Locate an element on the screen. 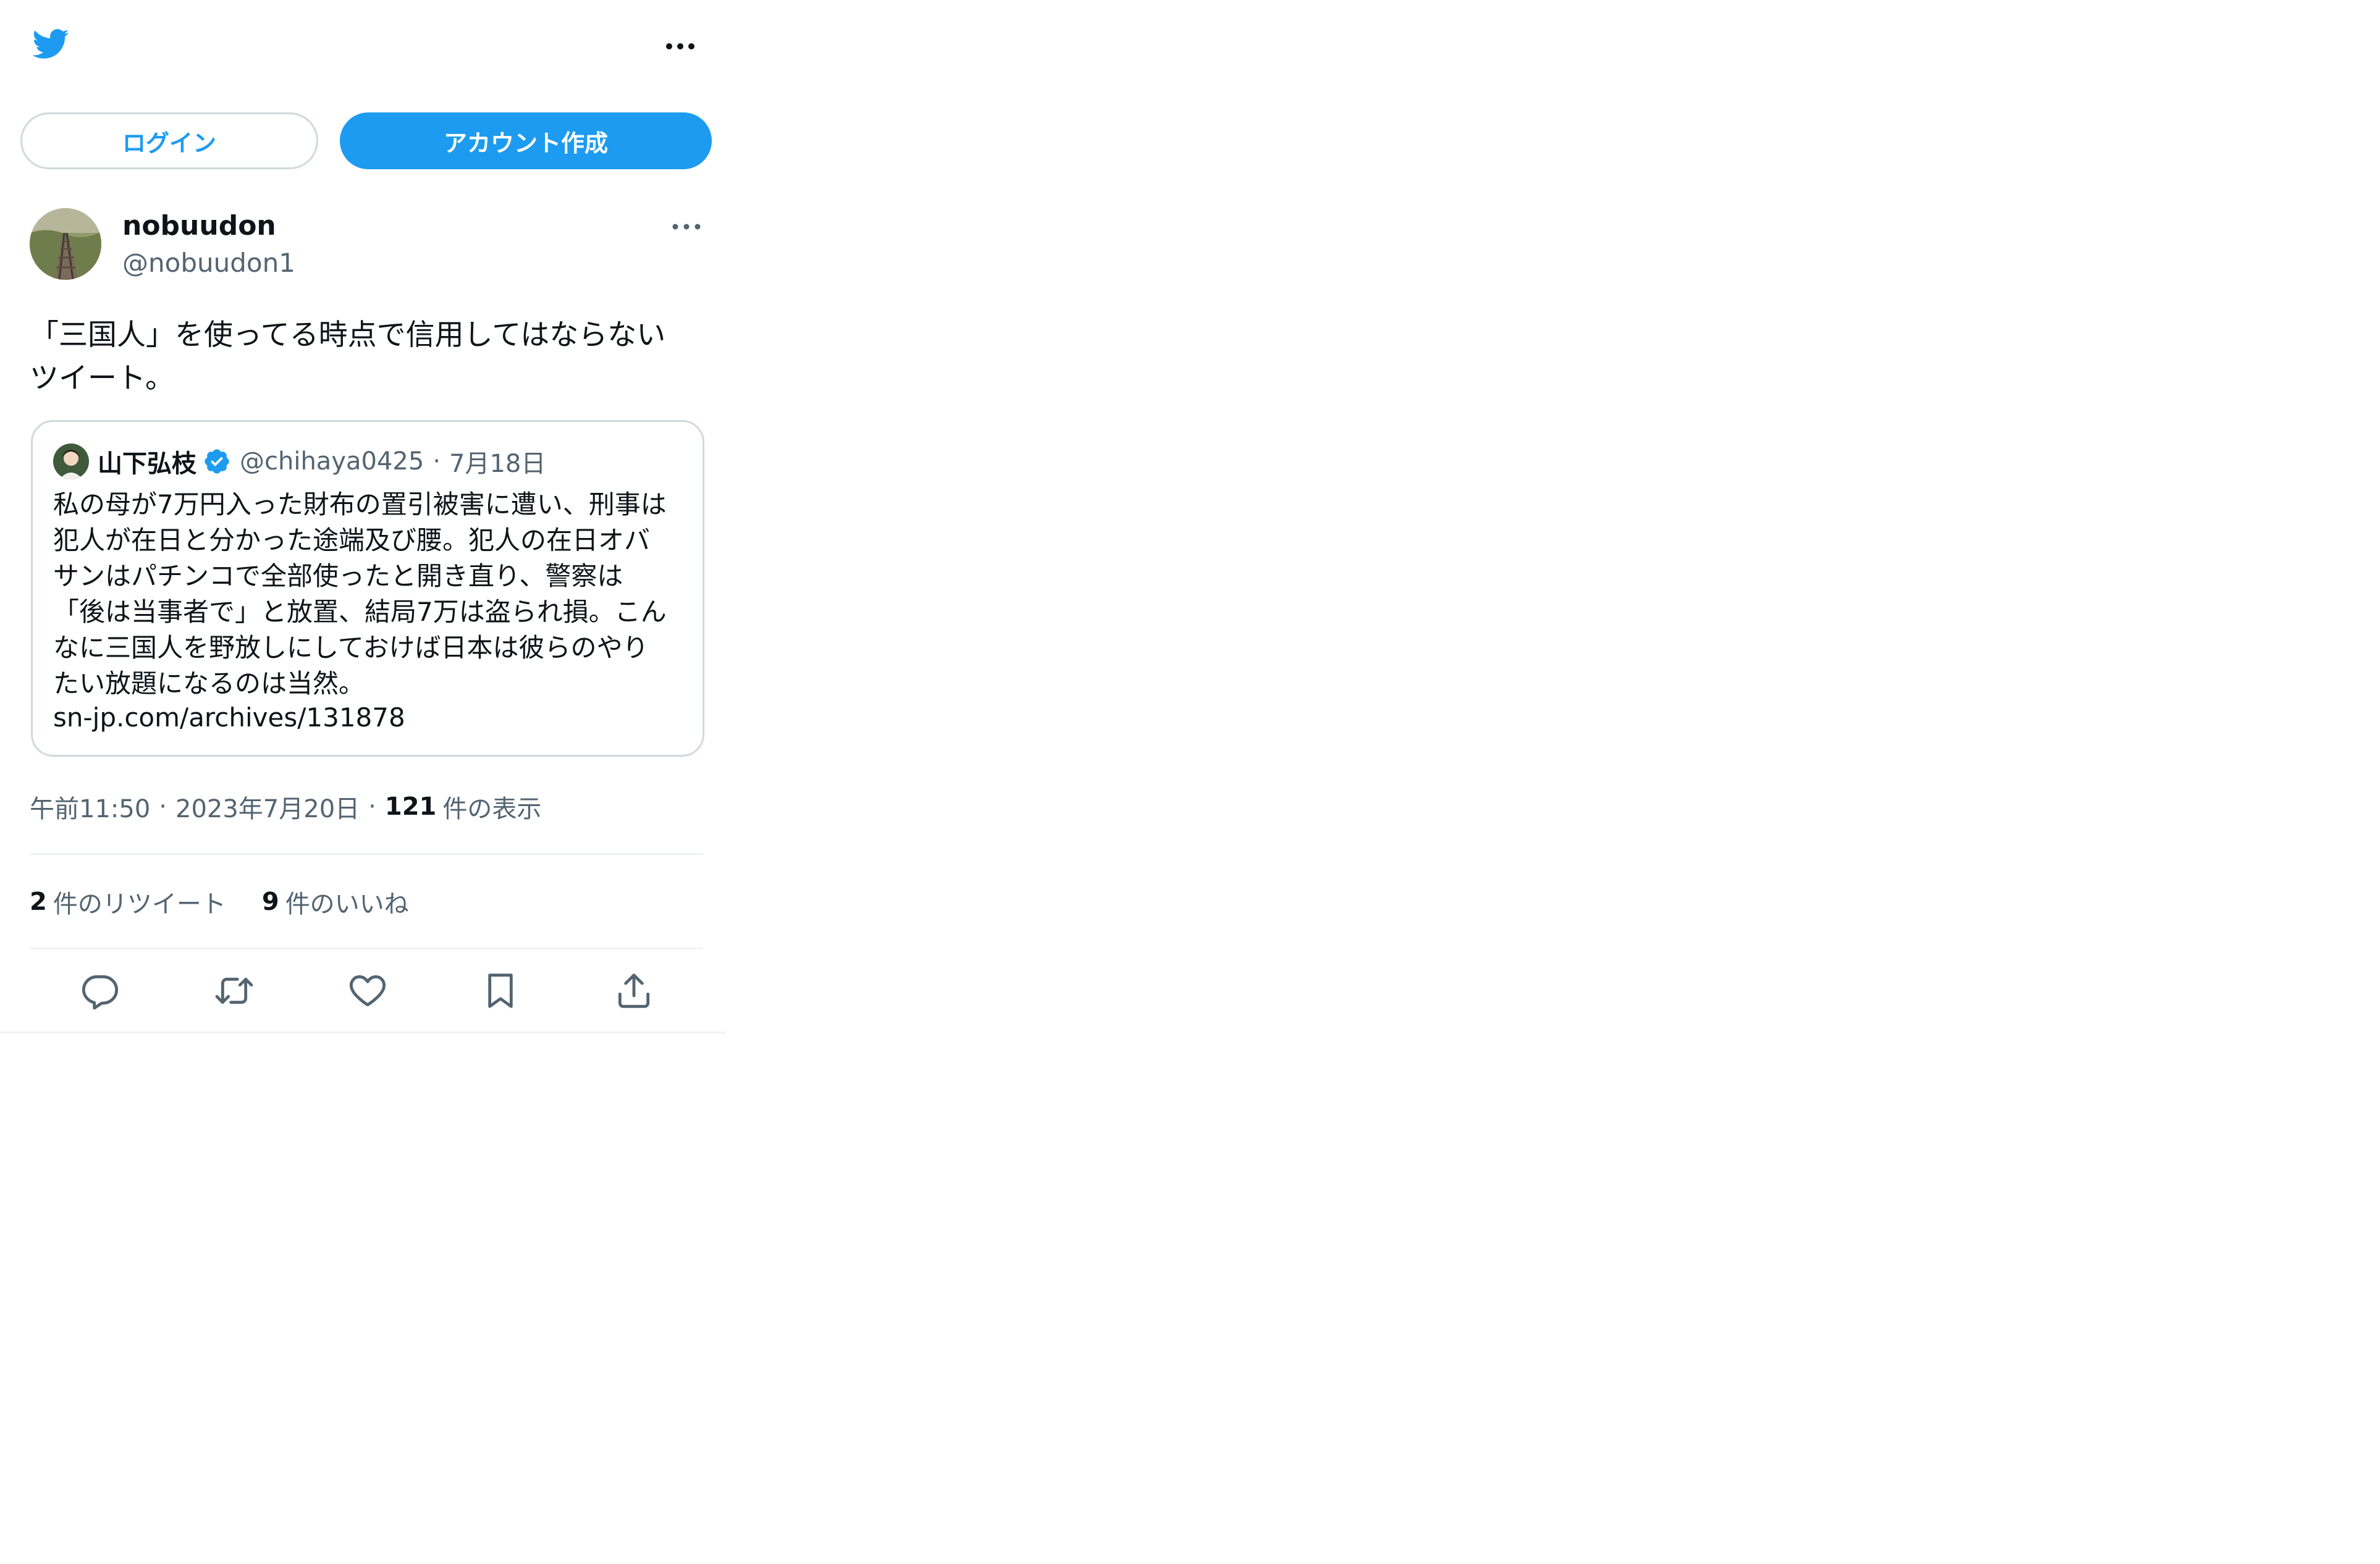  verified-badge-icon is located at coordinates (217, 461).